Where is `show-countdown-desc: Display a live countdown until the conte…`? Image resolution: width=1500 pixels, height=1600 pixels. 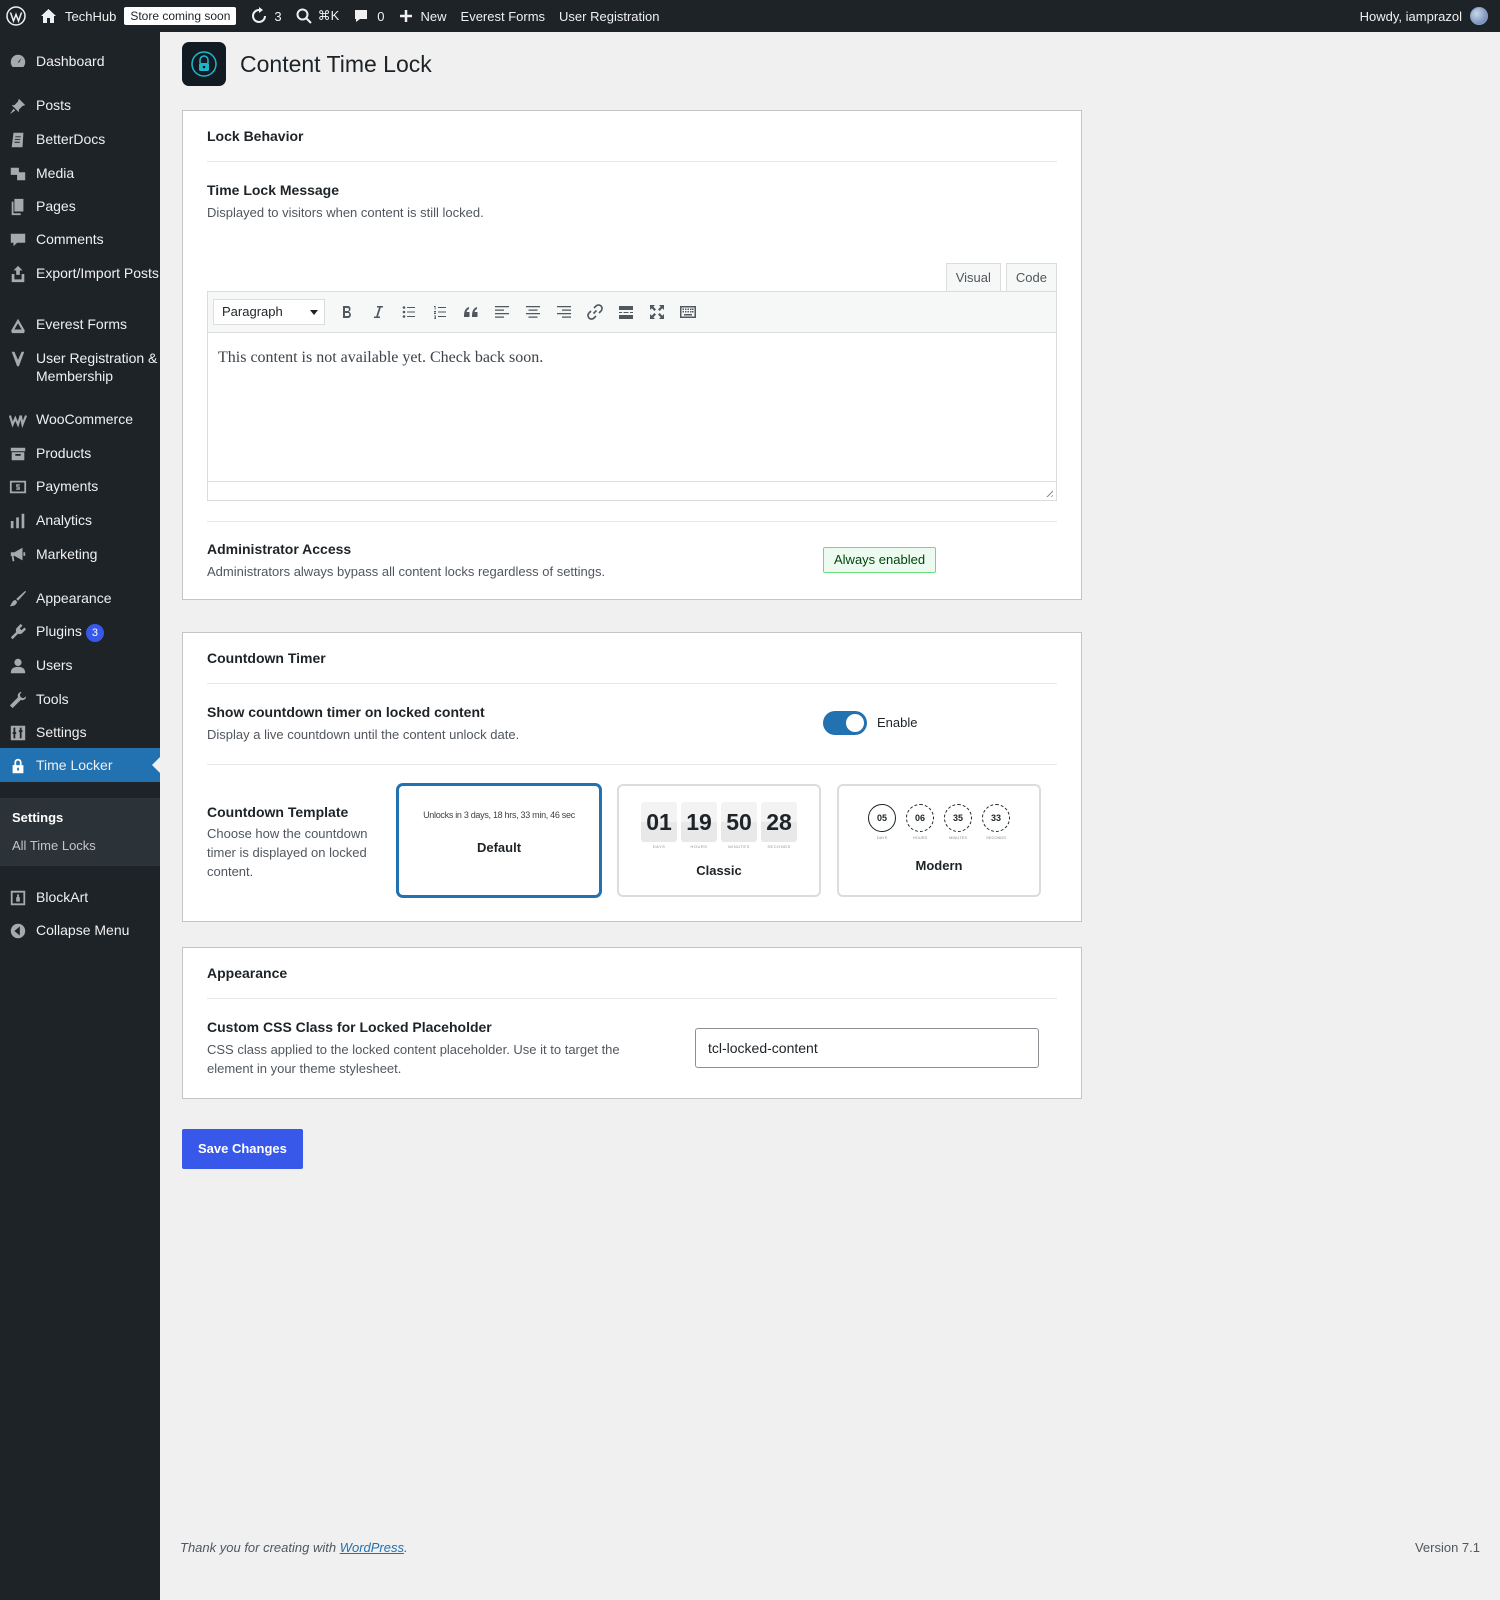 show-countdown-desc: Display a live countdown until the conte… is located at coordinates (363, 734).